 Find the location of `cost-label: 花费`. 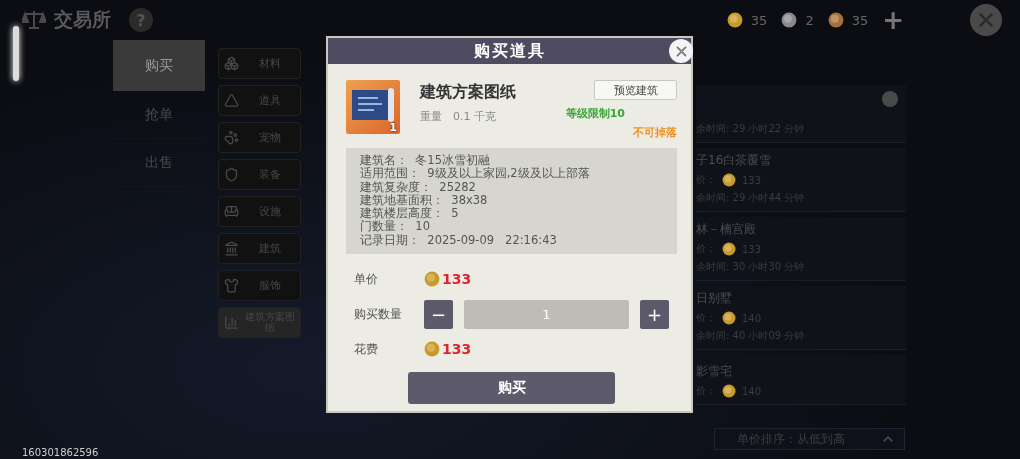

cost-label: 花费 is located at coordinates (366, 349).